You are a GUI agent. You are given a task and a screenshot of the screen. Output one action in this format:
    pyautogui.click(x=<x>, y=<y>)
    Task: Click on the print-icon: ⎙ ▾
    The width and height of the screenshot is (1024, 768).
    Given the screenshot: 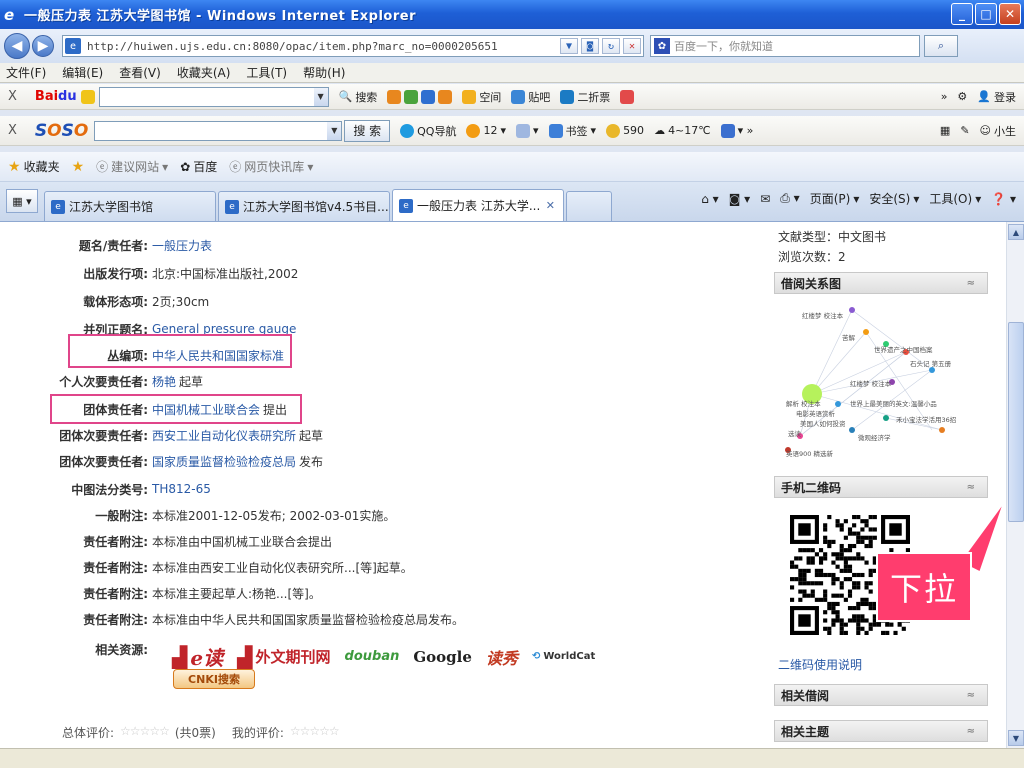 What is the action you would take?
    pyautogui.click(x=789, y=198)
    